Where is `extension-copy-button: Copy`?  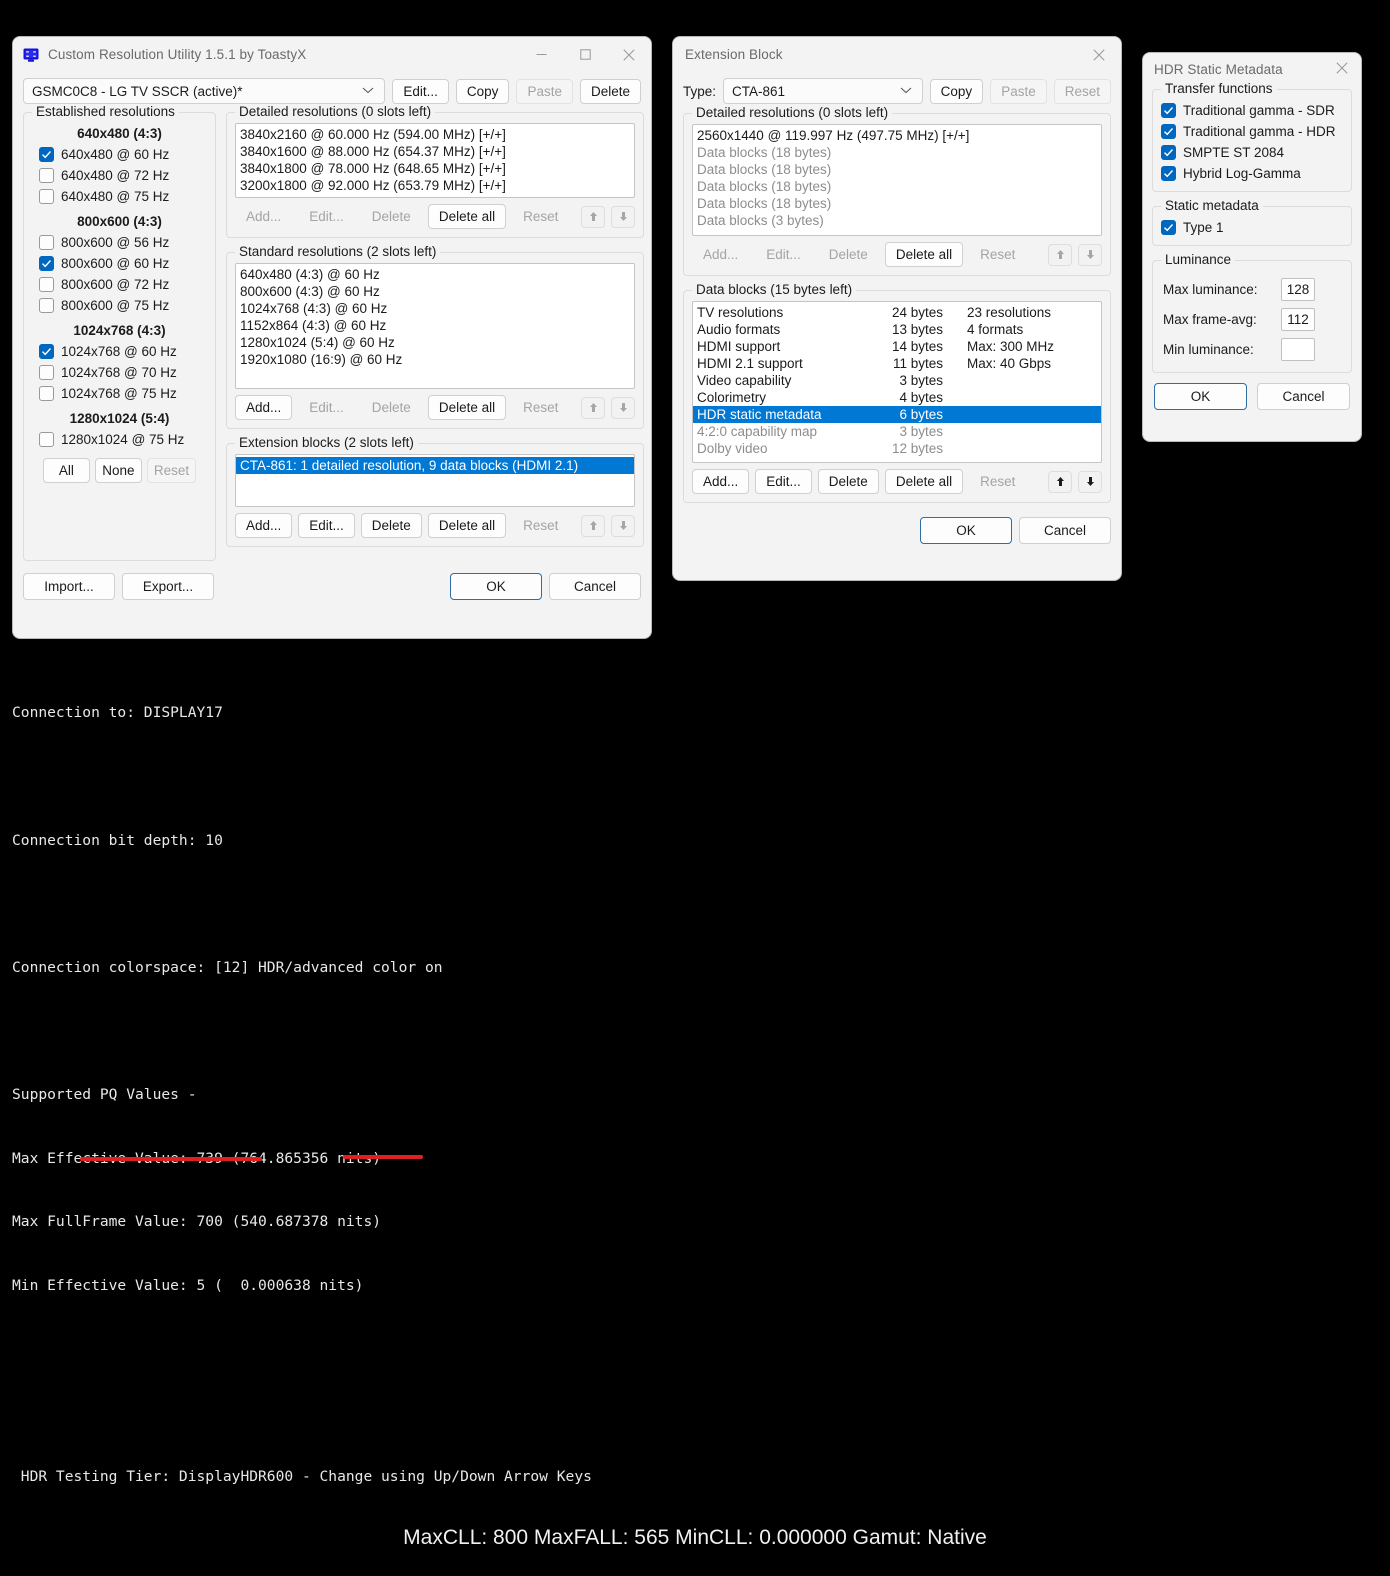 extension-copy-button: Copy is located at coordinates (956, 91).